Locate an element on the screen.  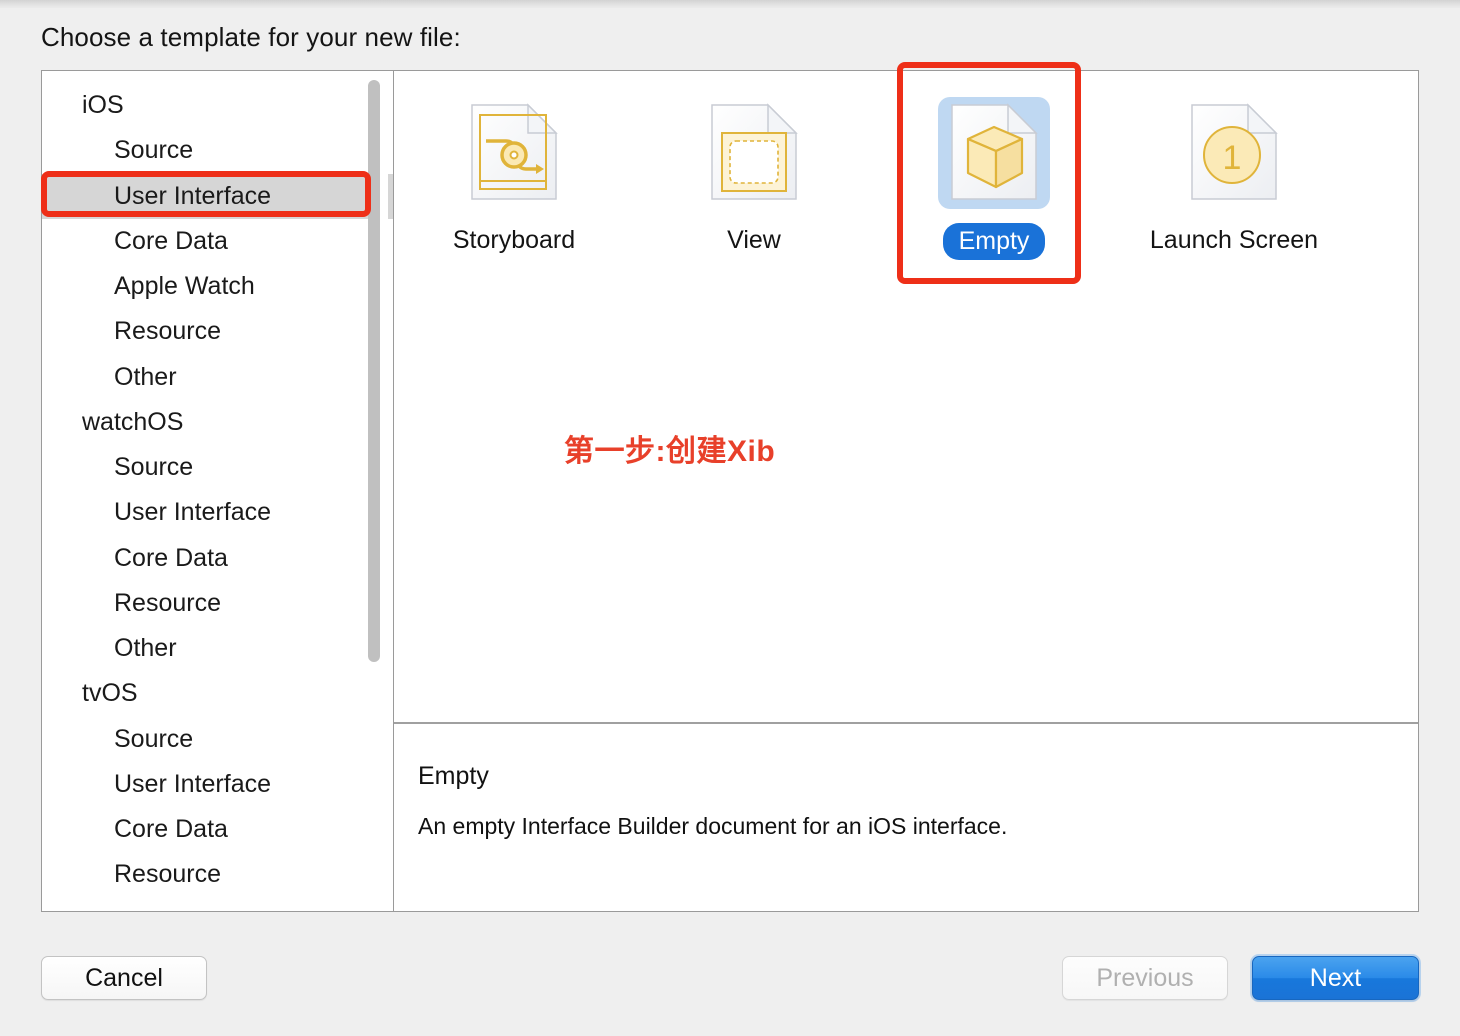
window-chrome-strip is located at coordinates (730, 4).